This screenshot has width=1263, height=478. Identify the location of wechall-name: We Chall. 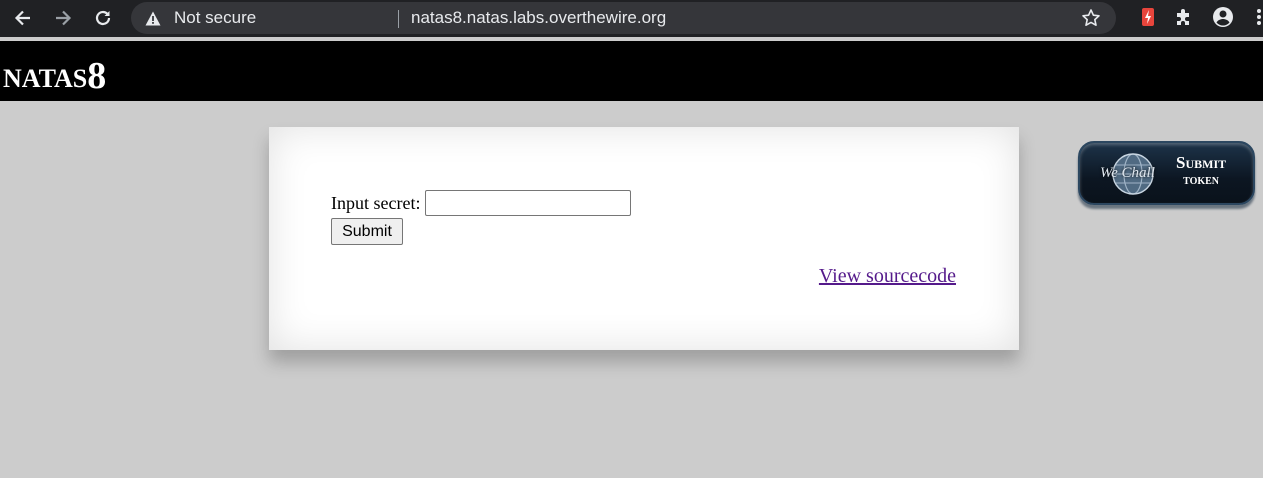
(1127, 173).